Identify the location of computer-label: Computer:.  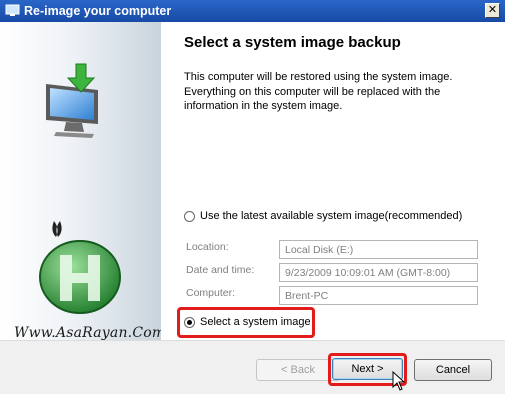
(211, 293).